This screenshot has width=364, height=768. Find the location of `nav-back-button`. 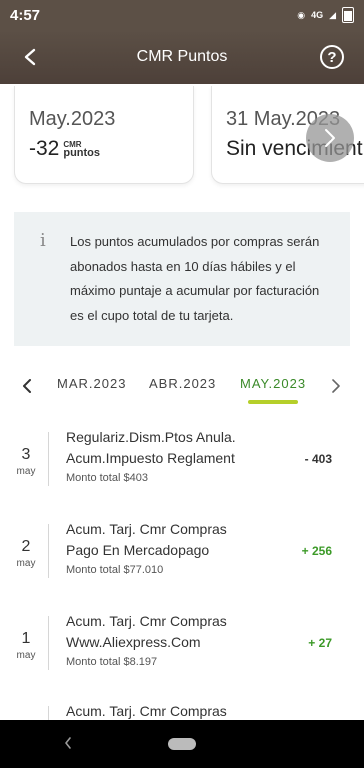

nav-back-button is located at coordinates (68, 743).